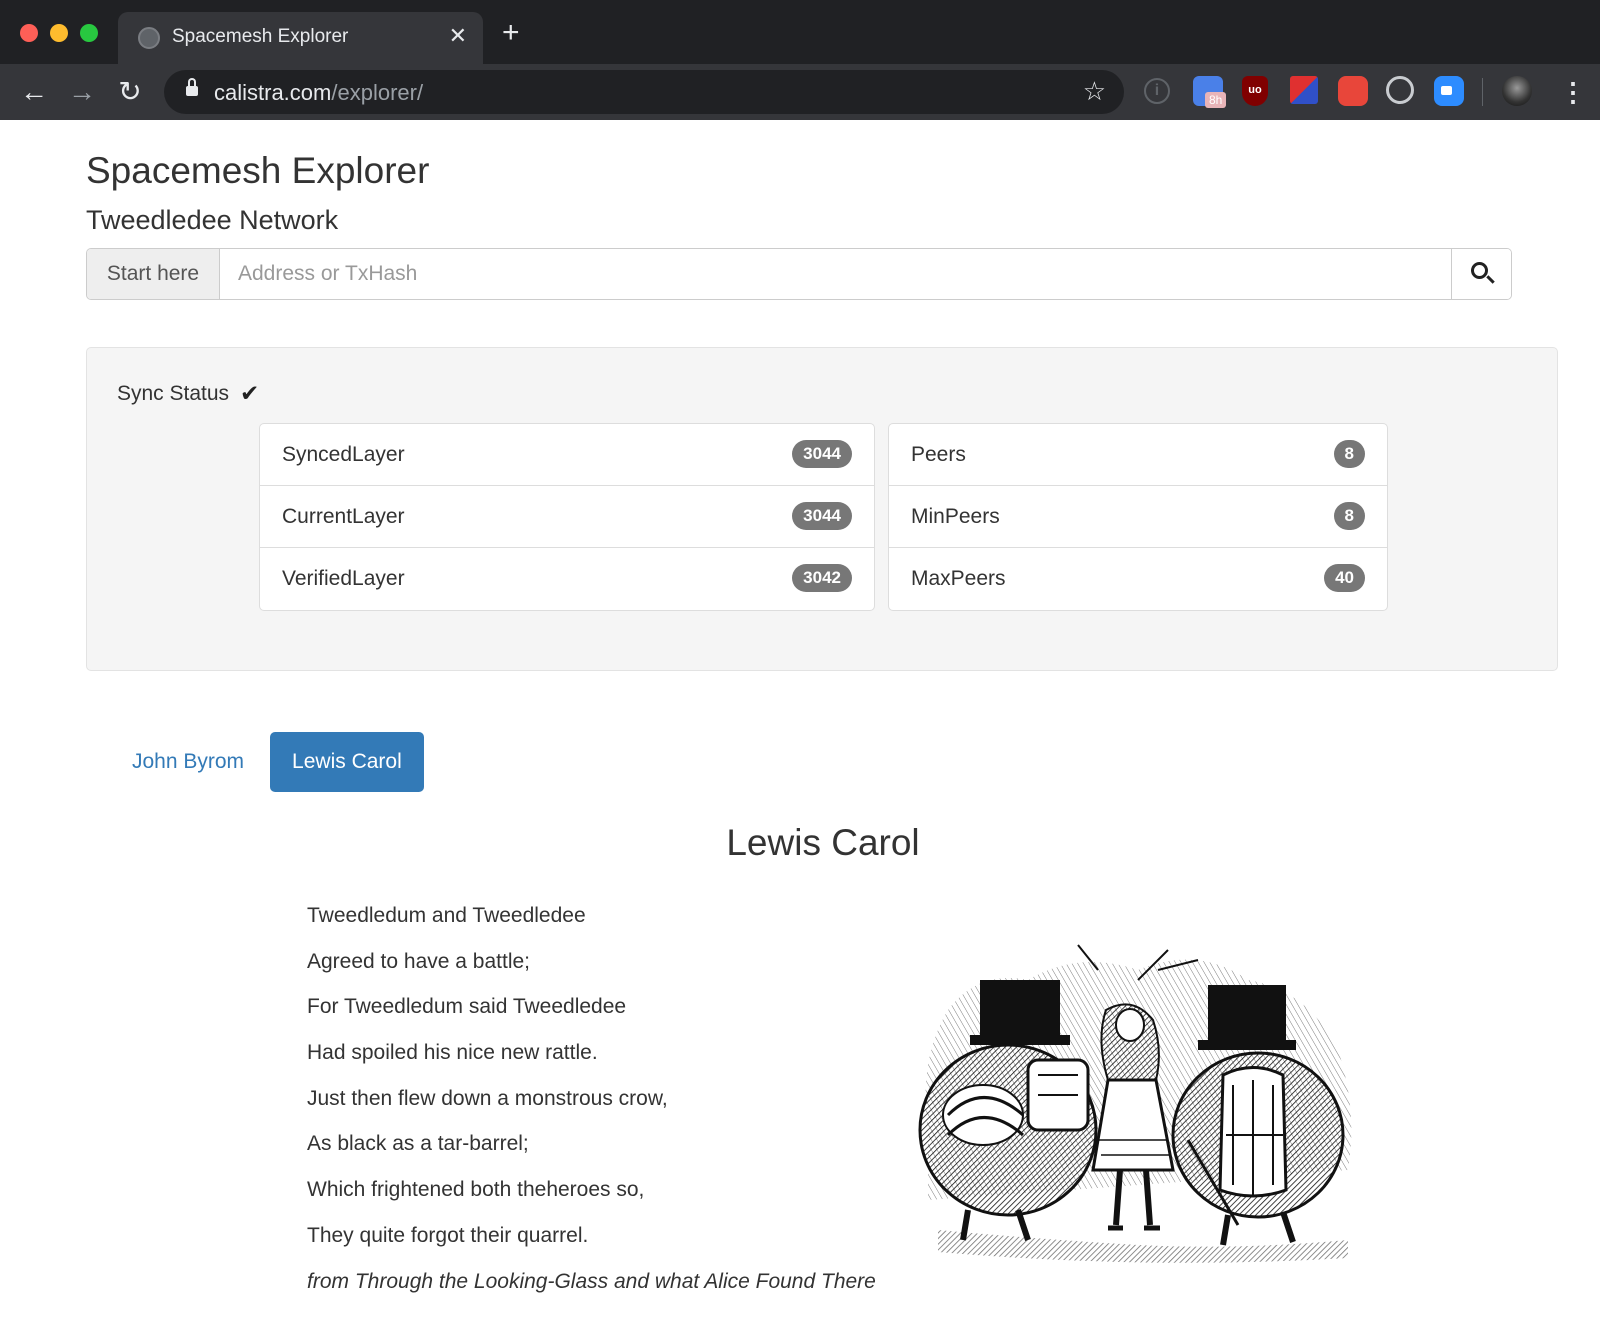 This screenshot has width=1600, height=1333. I want to click on stat-badge: 3042, so click(822, 578).